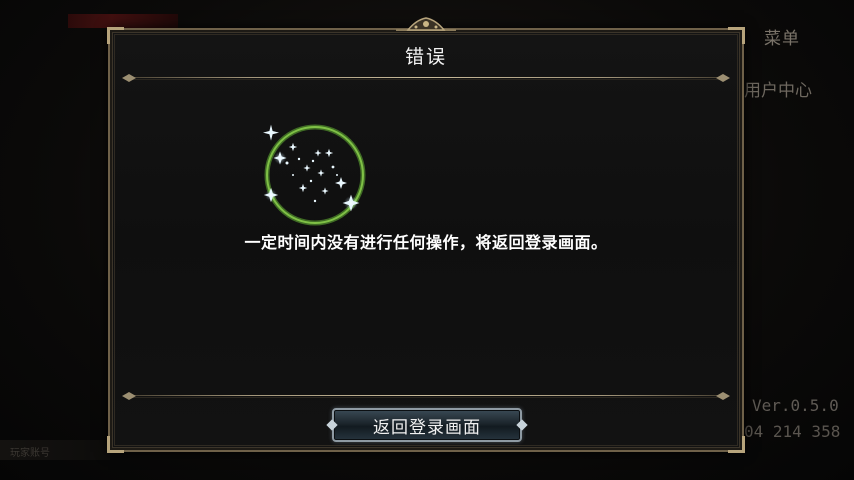  I want to click on bottom-text: 玩家账号, so click(30, 453).